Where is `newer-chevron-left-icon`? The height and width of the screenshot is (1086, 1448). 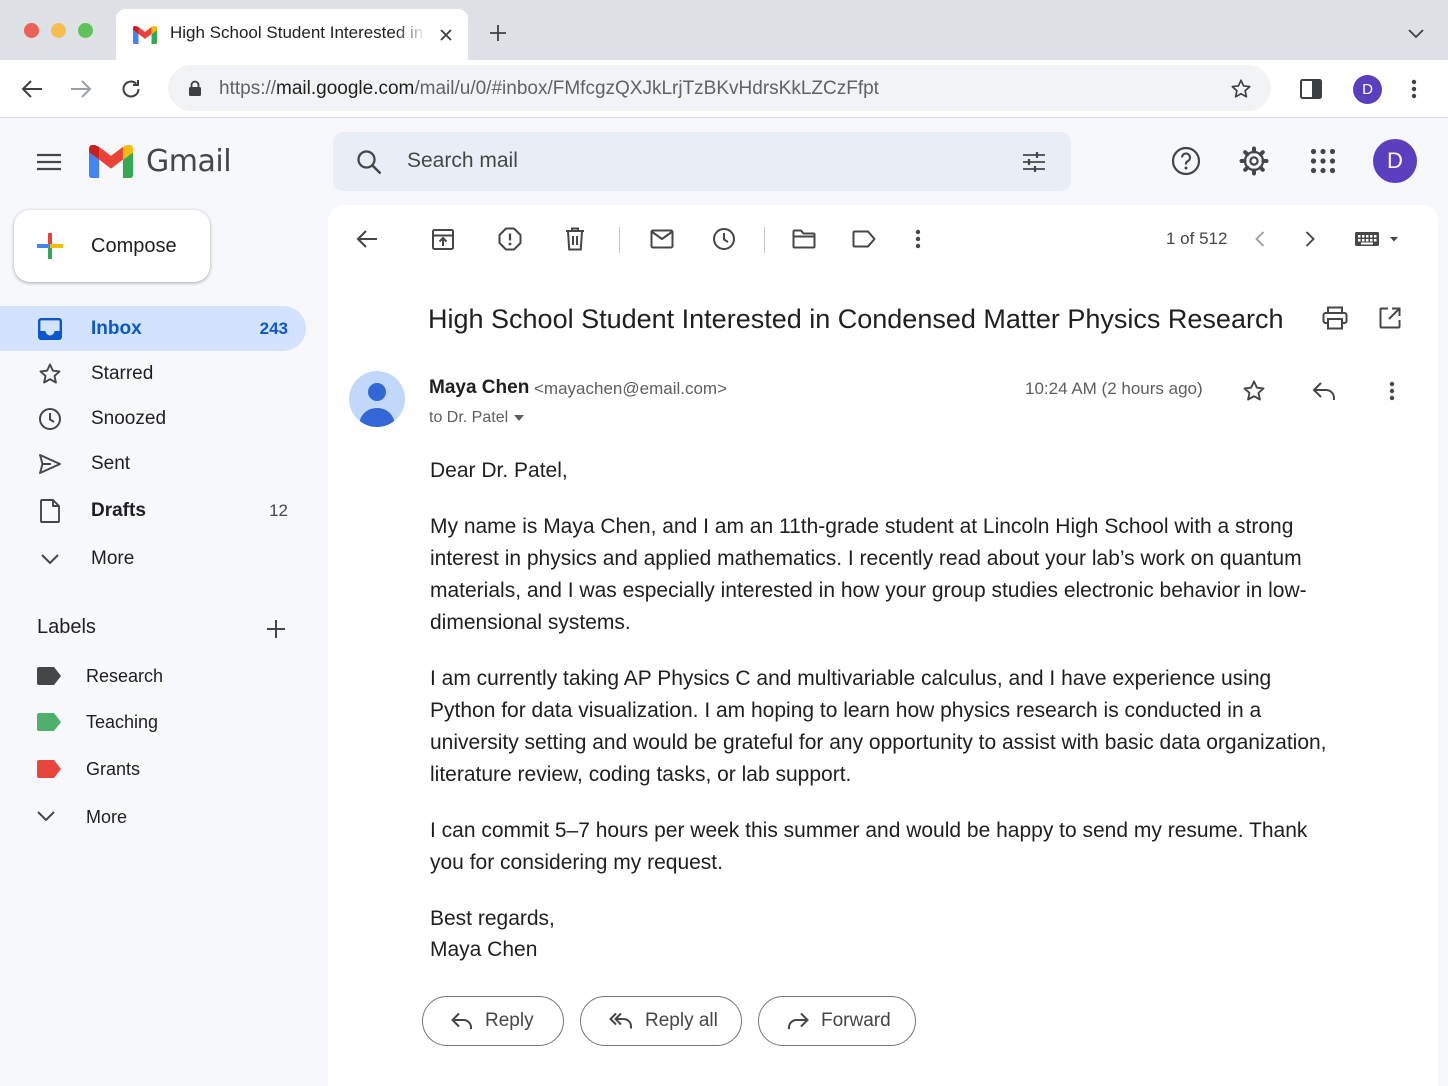
newer-chevron-left-icon is located at coordinates (1260, 239).